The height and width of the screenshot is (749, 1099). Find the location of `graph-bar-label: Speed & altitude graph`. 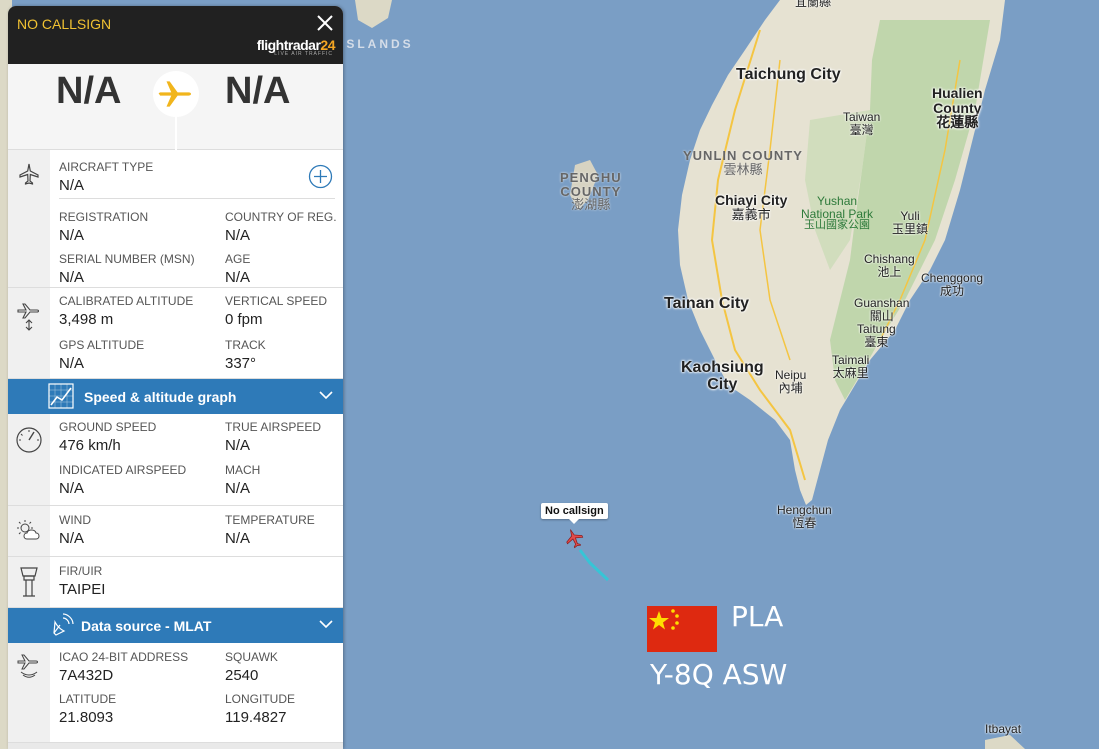

graph-bar-label: Speed & altitude graph is located at coordinates (160, 397).